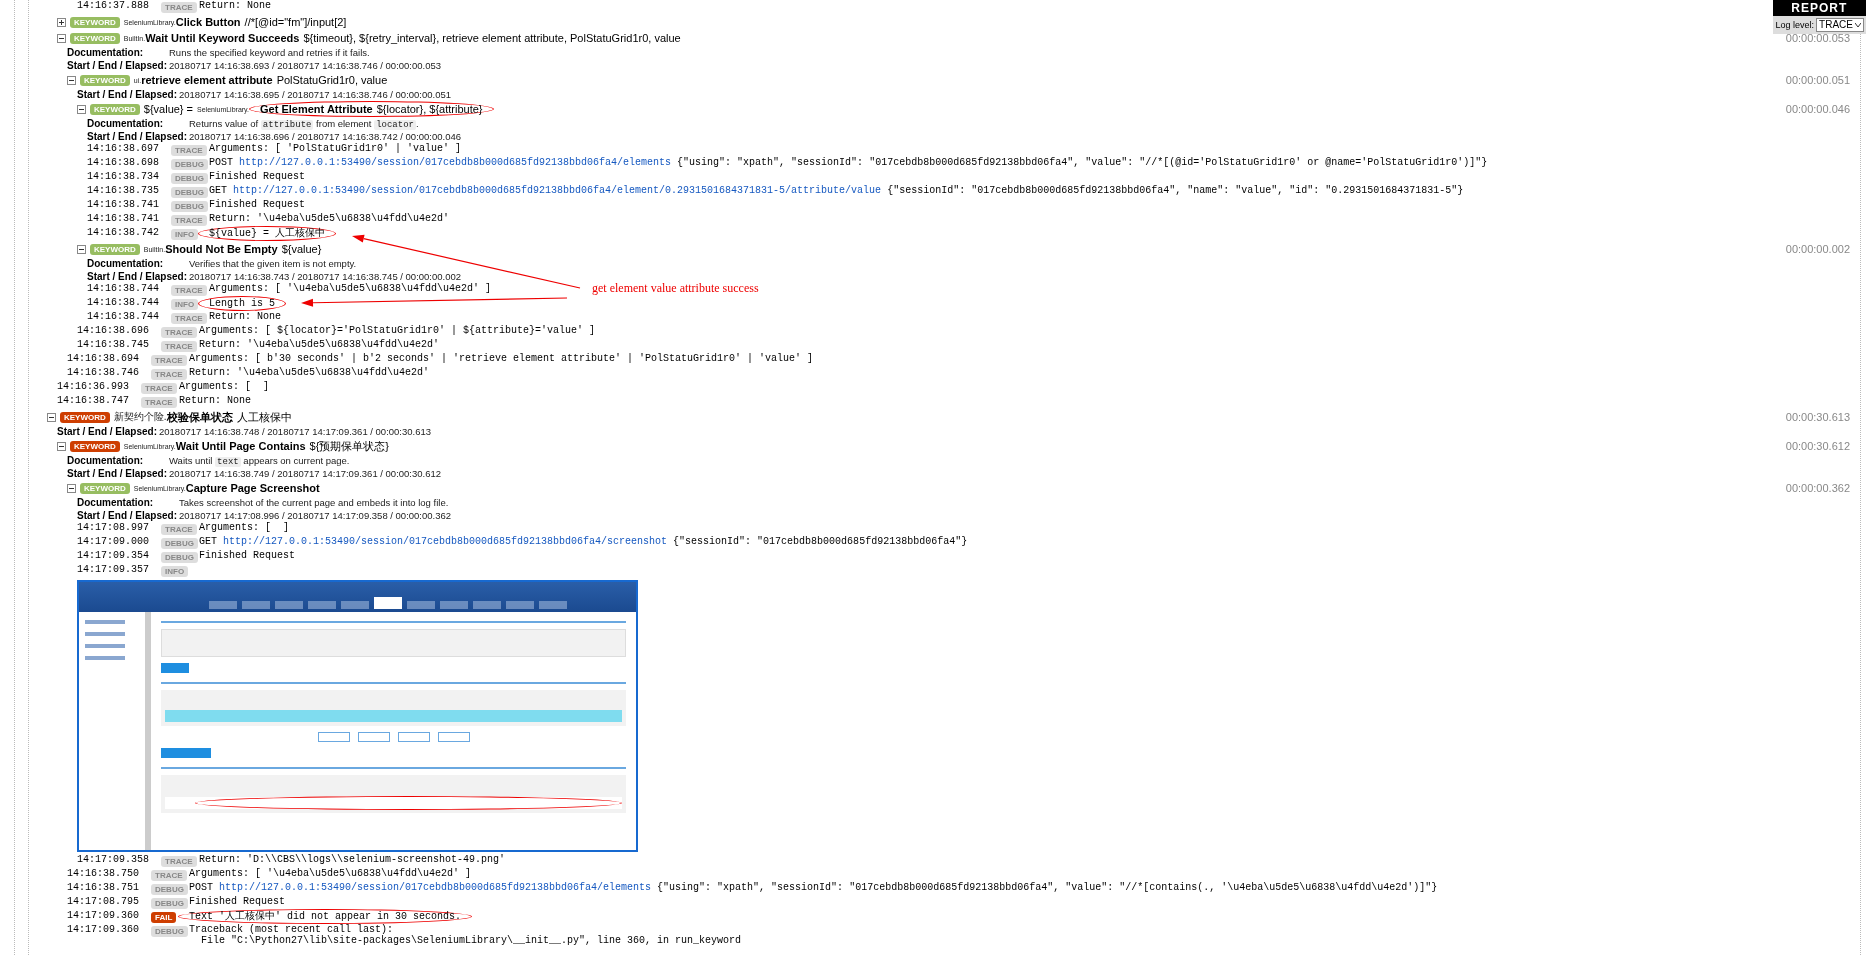  Describe the element at coordinates (315, 94) in the screenshot. I see `times-value: 20180717 14:16:38.695 / 20180717 14:16:38.746 / 00:00:00.051` at that location.